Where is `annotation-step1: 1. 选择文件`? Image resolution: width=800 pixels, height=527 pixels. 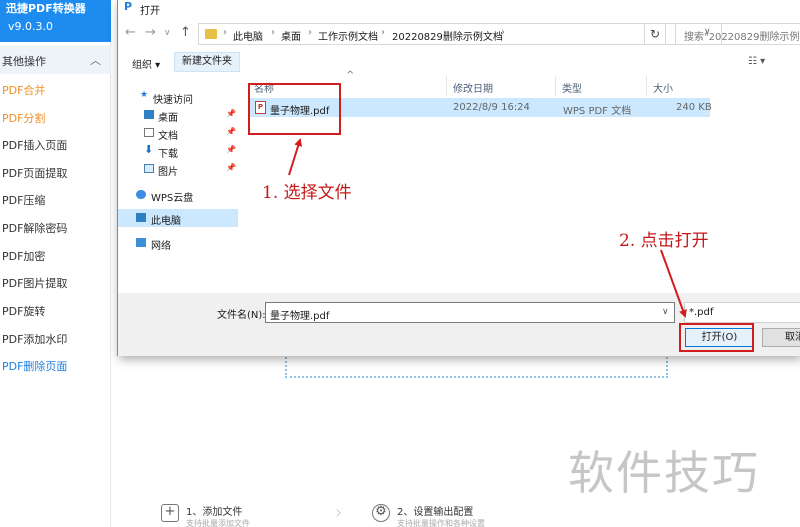
annotation-step1: 1. 选择文件 is located at coordinates (307, 193).